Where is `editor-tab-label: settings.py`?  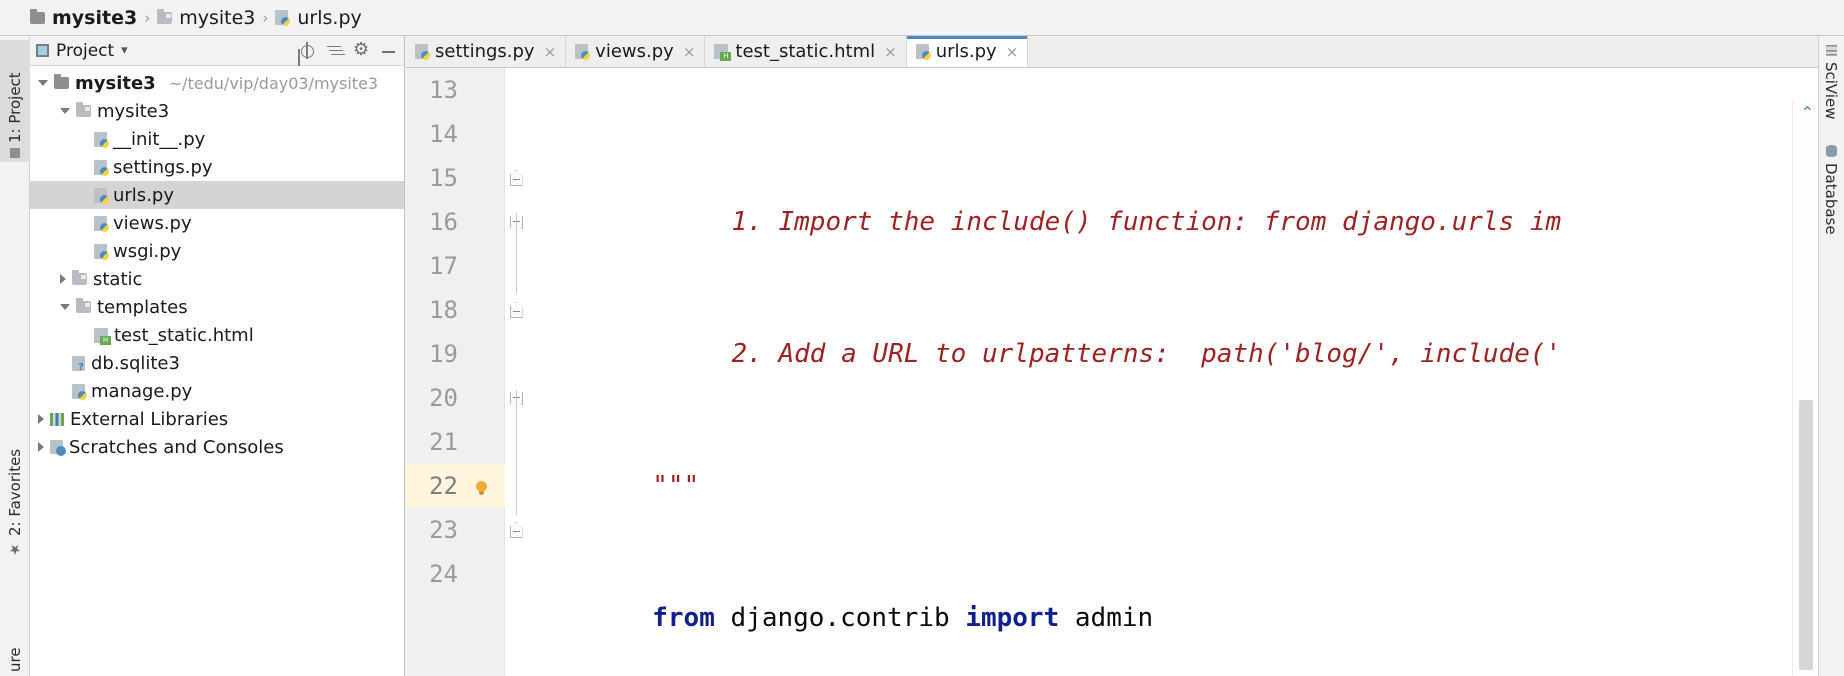
editor-tab-label: settings.py is located at coordinates (485, 51).